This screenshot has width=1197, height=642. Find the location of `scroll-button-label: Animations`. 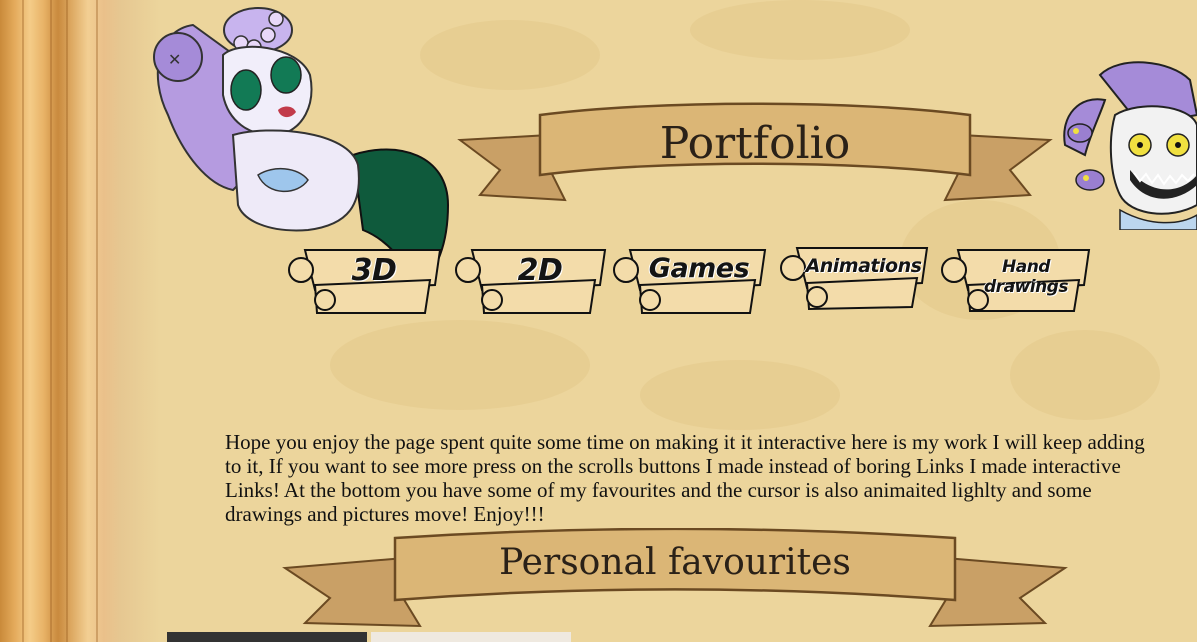

scroll-button-label: Animations is located at coordinates (863, 266).